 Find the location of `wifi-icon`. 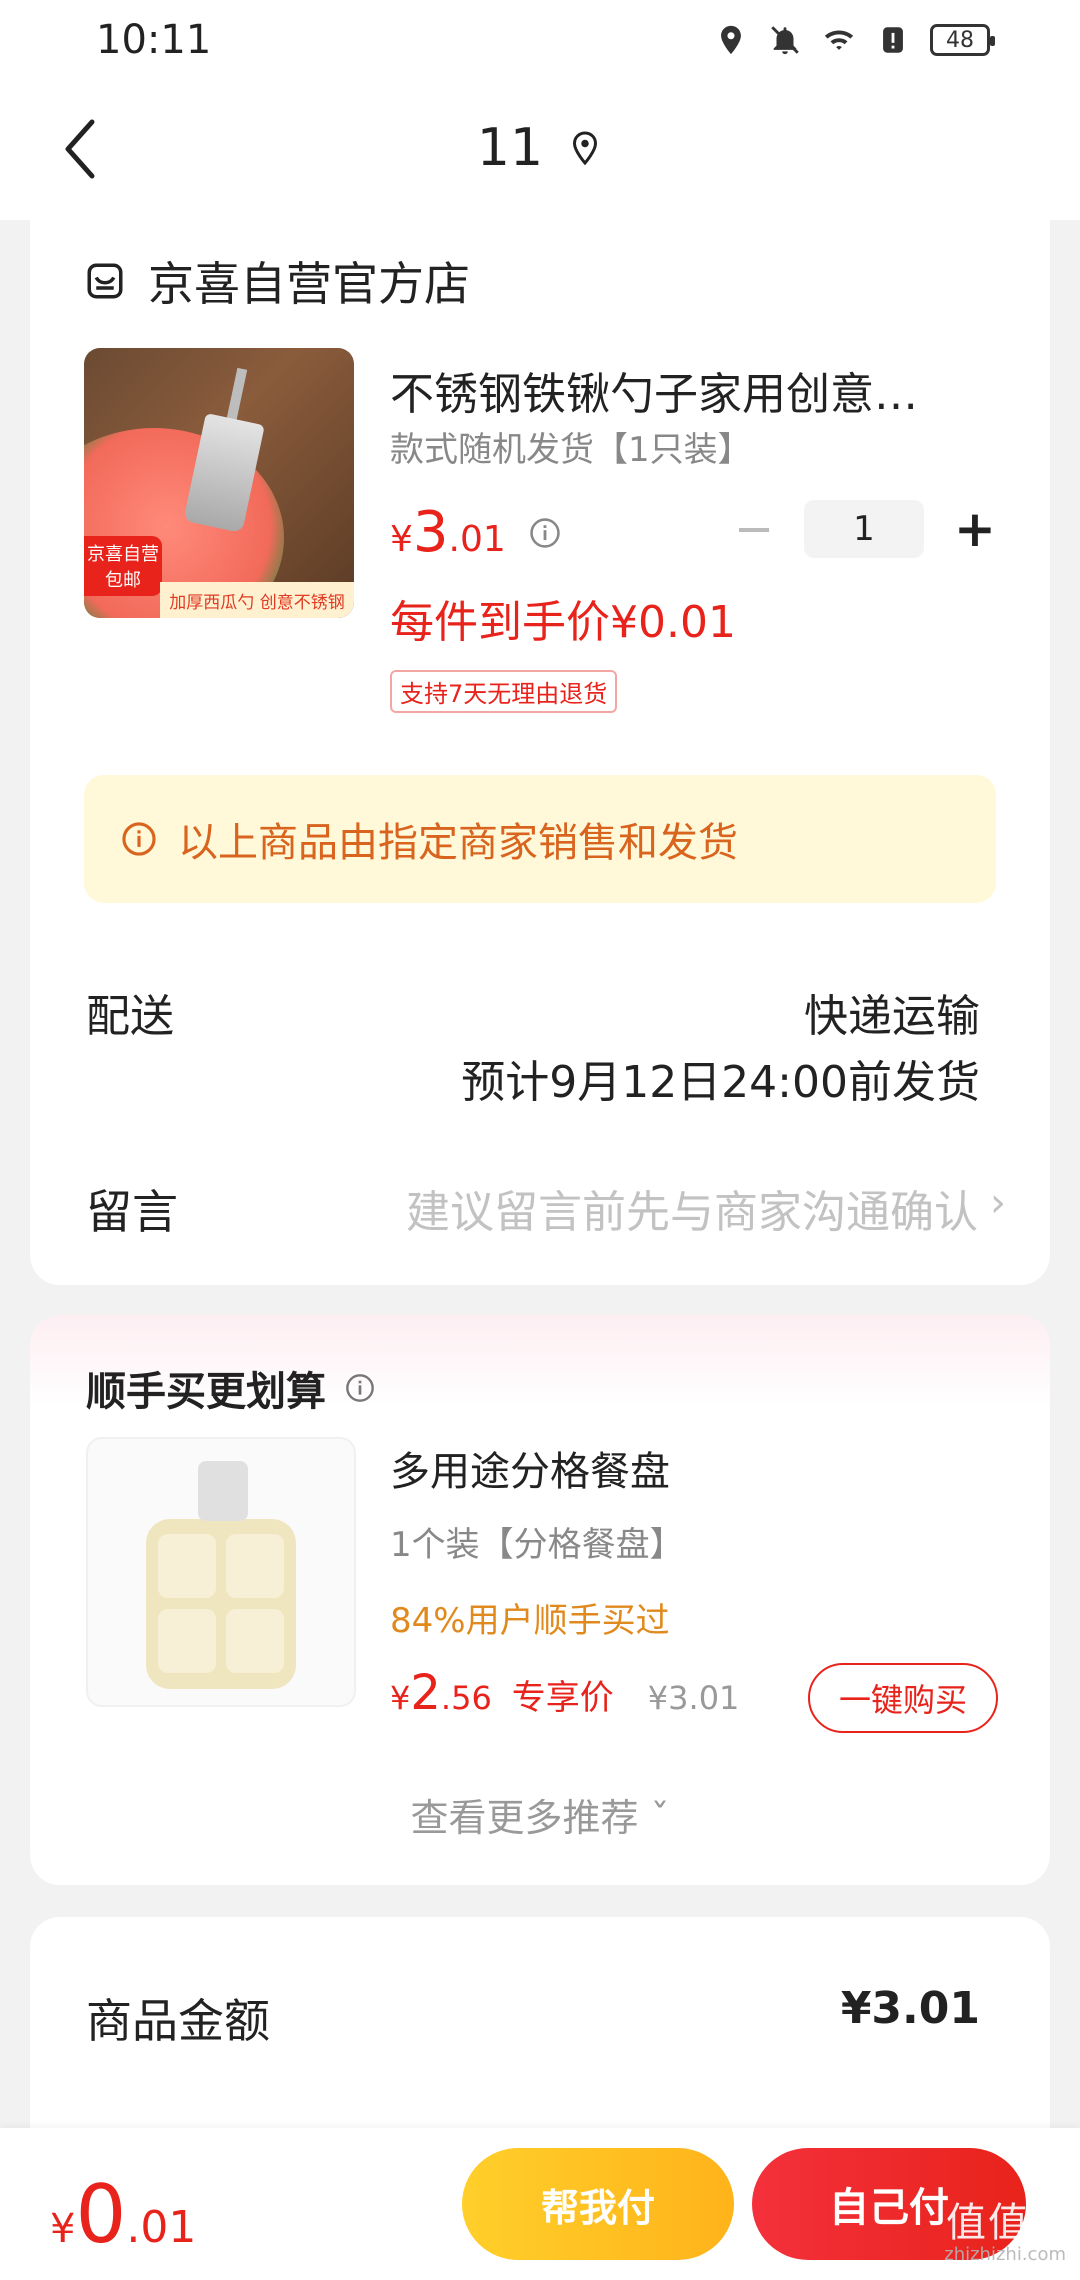

wifi-icon is located at coordinates (839, 40).